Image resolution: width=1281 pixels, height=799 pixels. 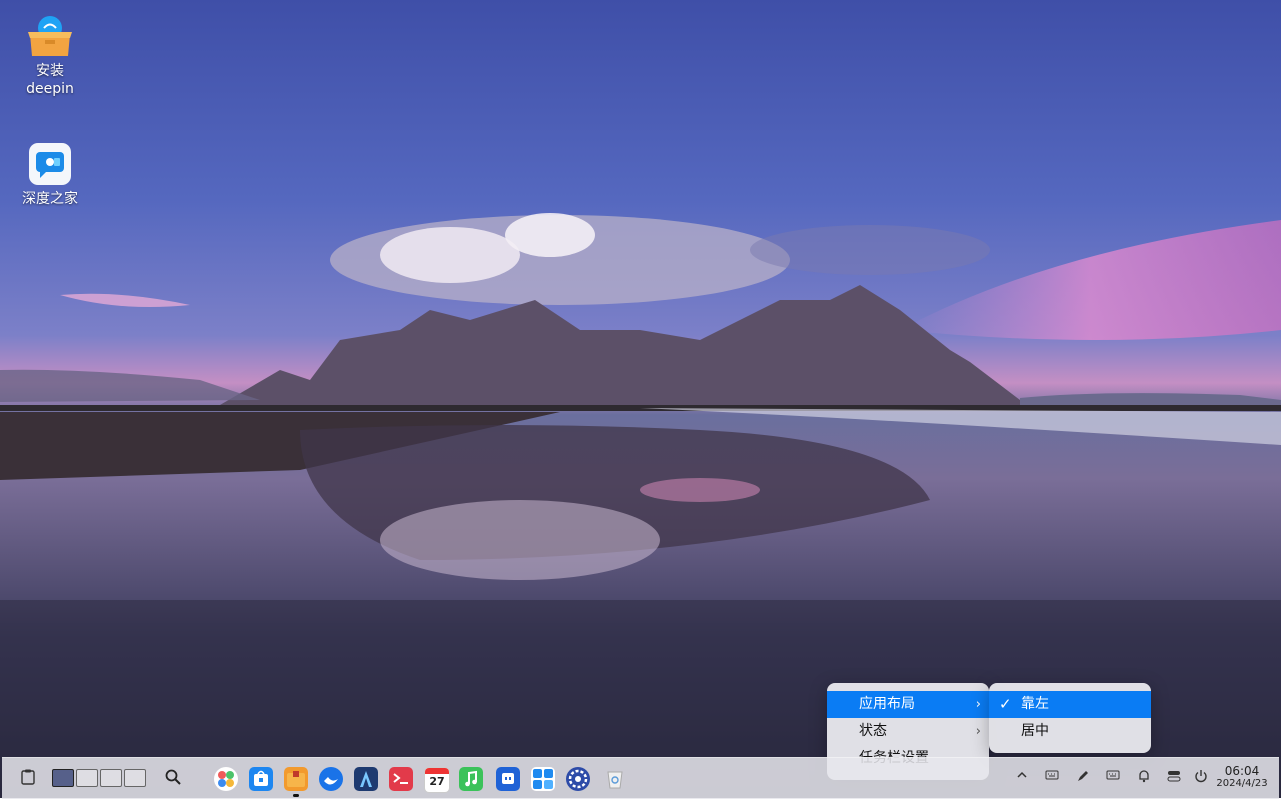 What do you see at coordinates (50, 71) in the screenshot?
I see `desktop-icon-label: 安装` at bounding box center [50, 71].